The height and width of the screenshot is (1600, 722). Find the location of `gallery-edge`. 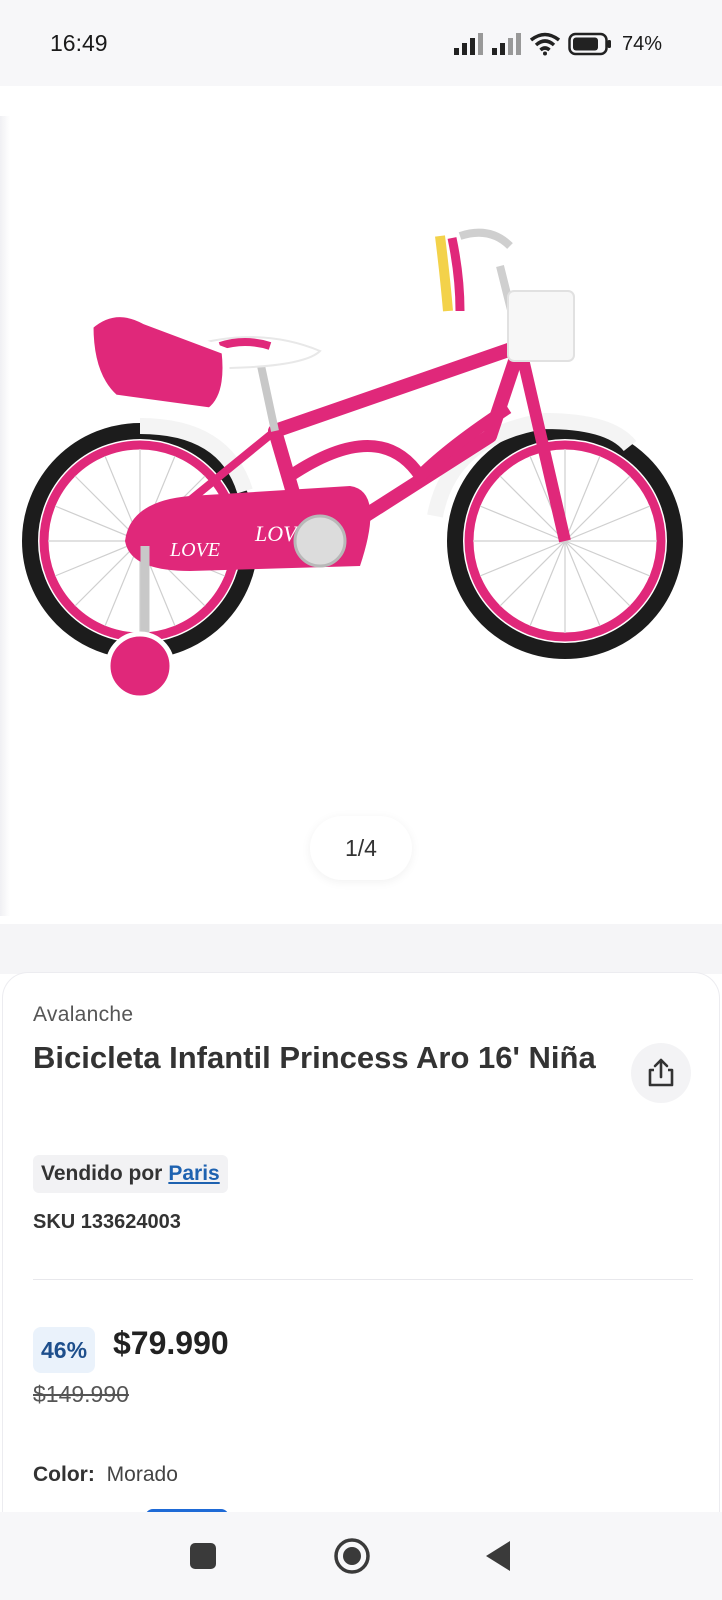

gallery-edge is located at coordinates (5, 516).